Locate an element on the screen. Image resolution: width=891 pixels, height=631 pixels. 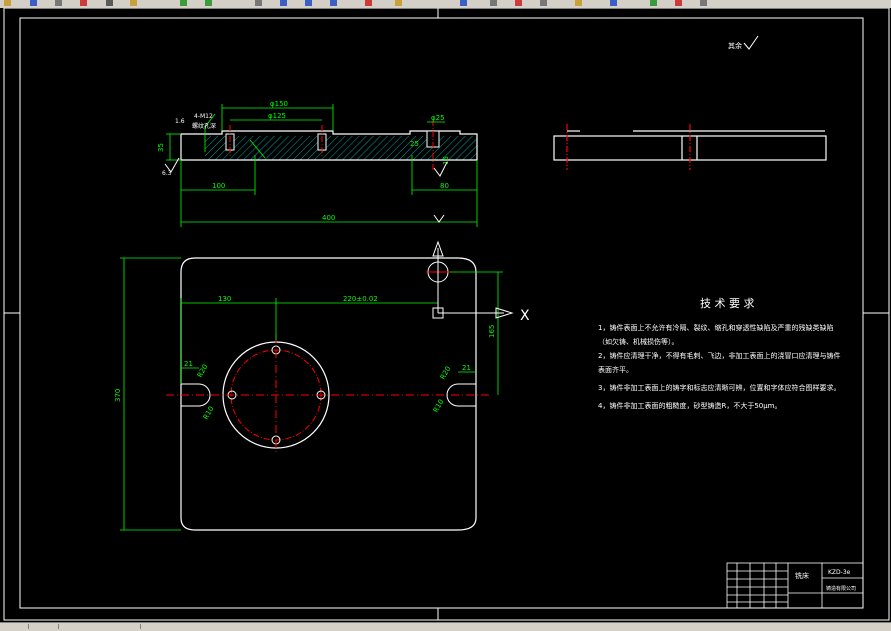
status-cell-model is located at coordinates (14, 626).